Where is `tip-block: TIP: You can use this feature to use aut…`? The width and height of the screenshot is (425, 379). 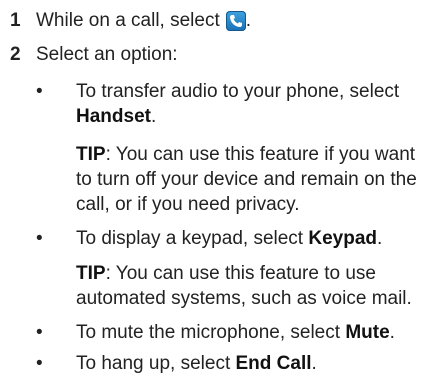 tip-block: TIP: You can use this feature to use aut… is located at coordinates (248, 286).